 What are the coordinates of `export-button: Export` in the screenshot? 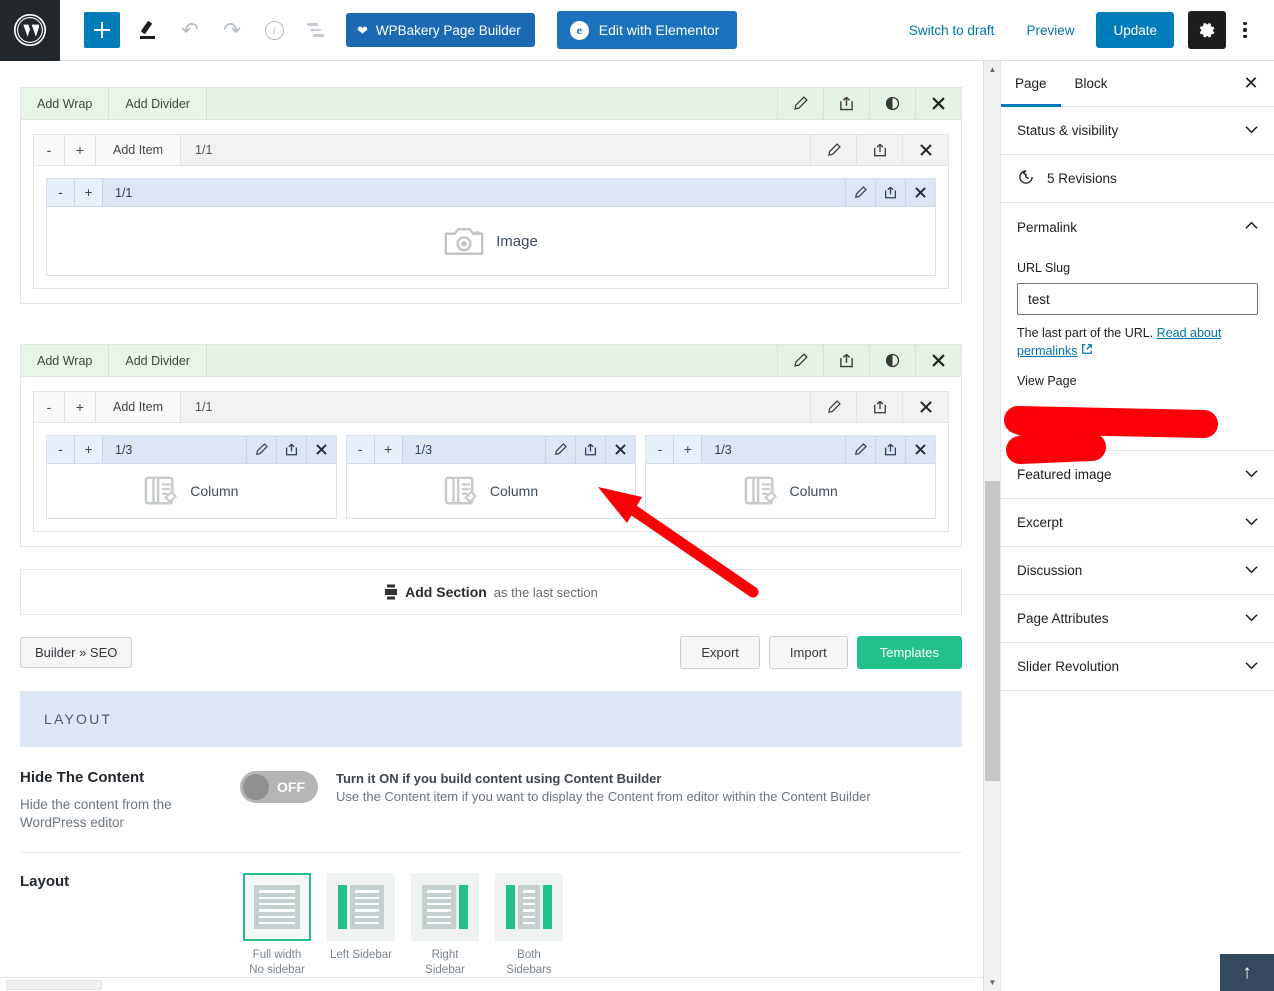 It's located at (720, 652).